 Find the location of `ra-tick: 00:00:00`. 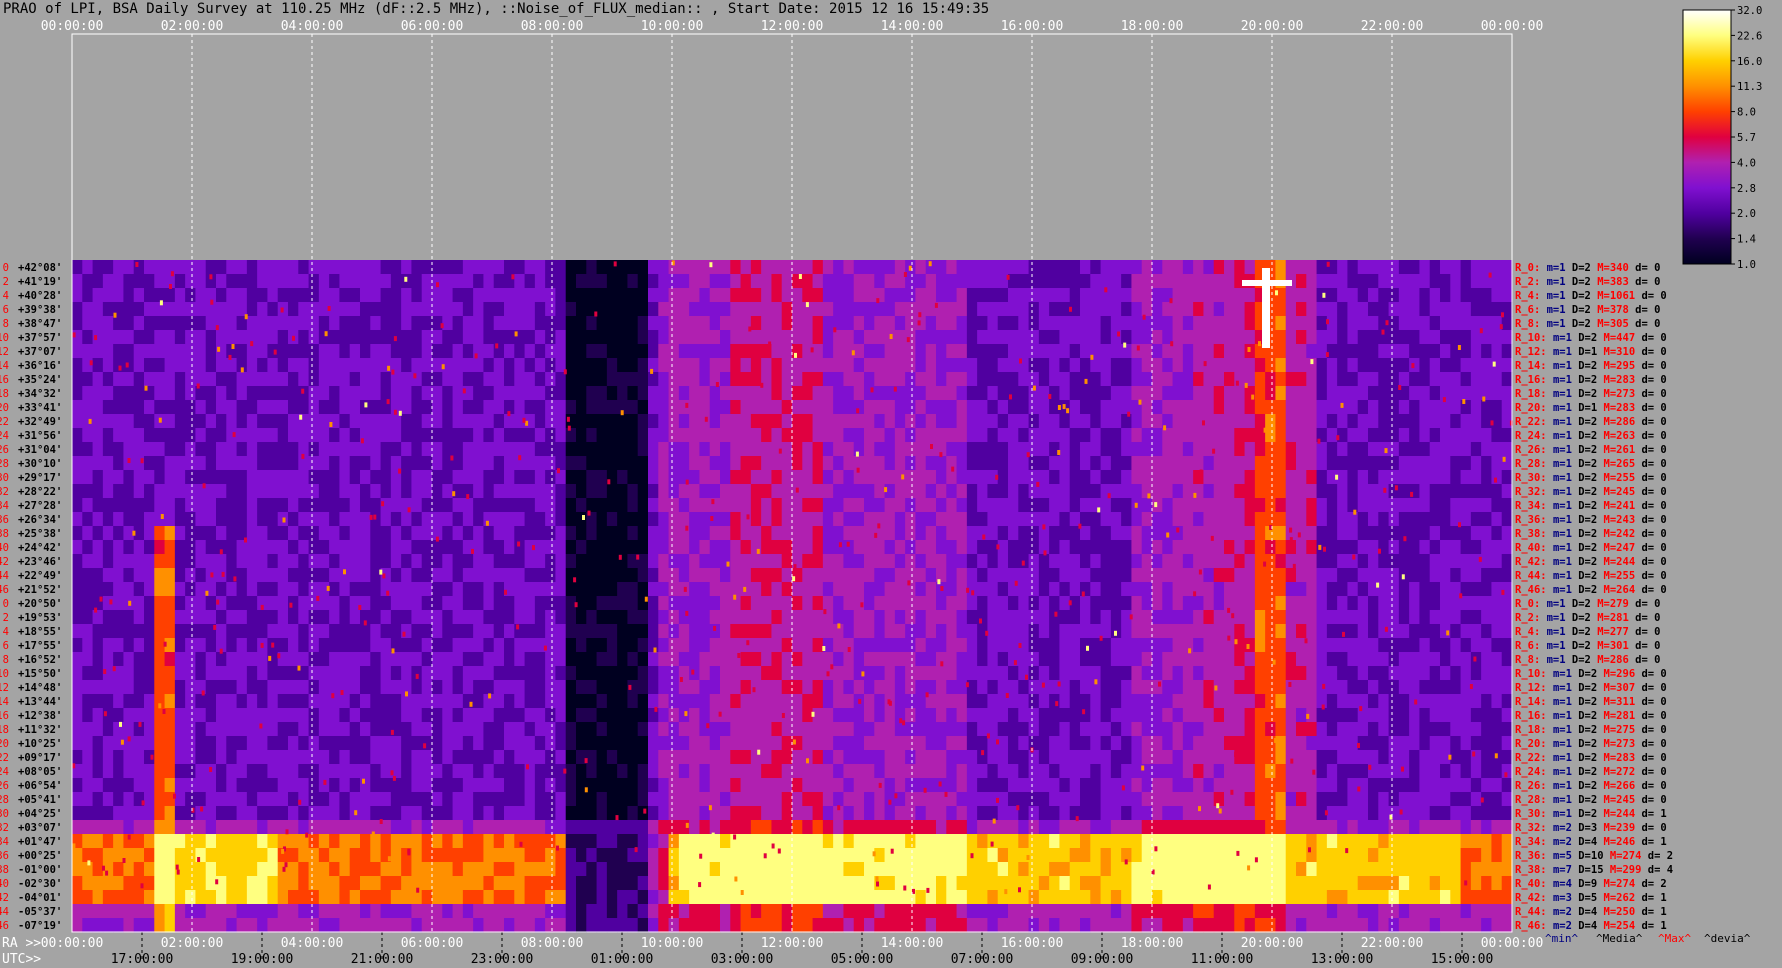

ra-tick: 00:00:00 is located at coordinates (1512, 943).